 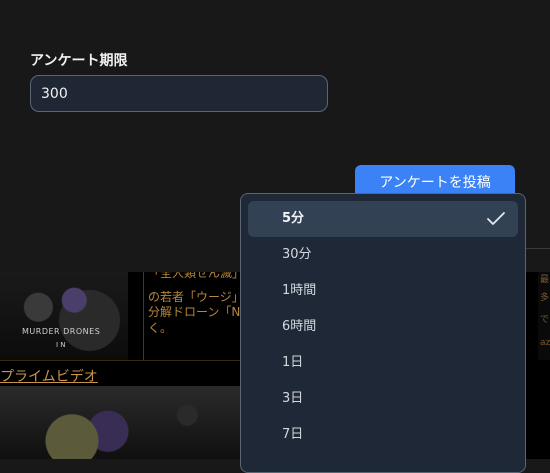 I want to click on option-1hour: 1時間, so click(x=383, y=291).